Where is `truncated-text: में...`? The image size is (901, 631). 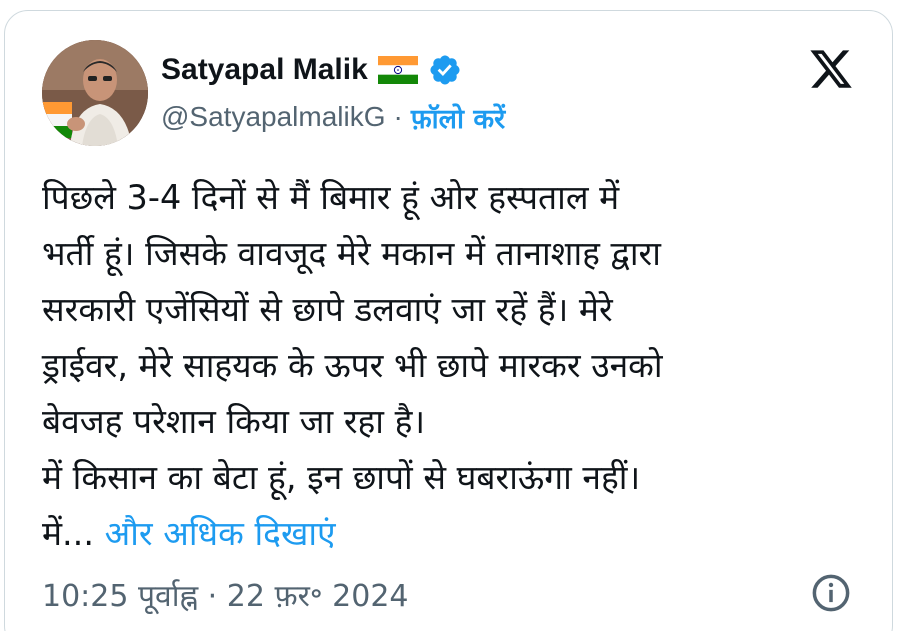 truncated-text: में... is located at coordinates (68, 533).